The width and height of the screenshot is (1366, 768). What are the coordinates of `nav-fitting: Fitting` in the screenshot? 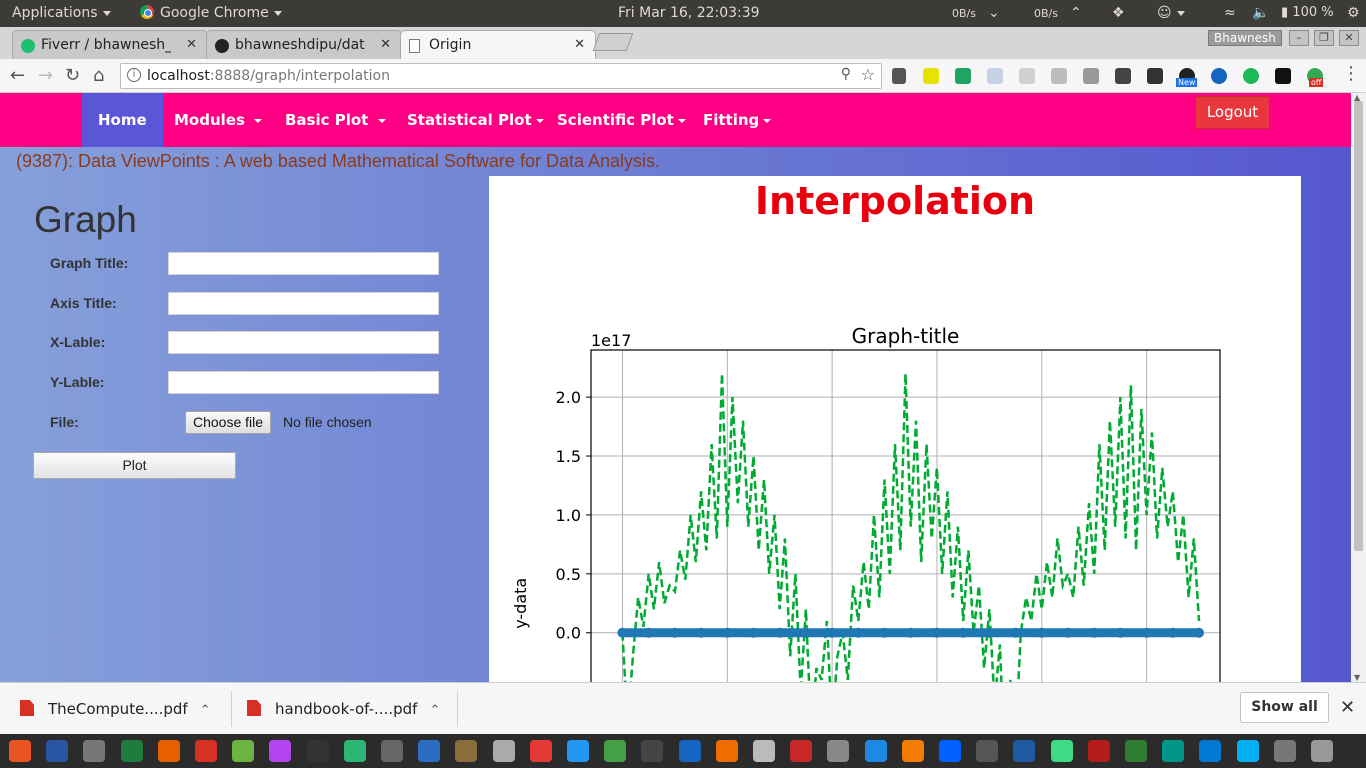 It's located at (737, 120).